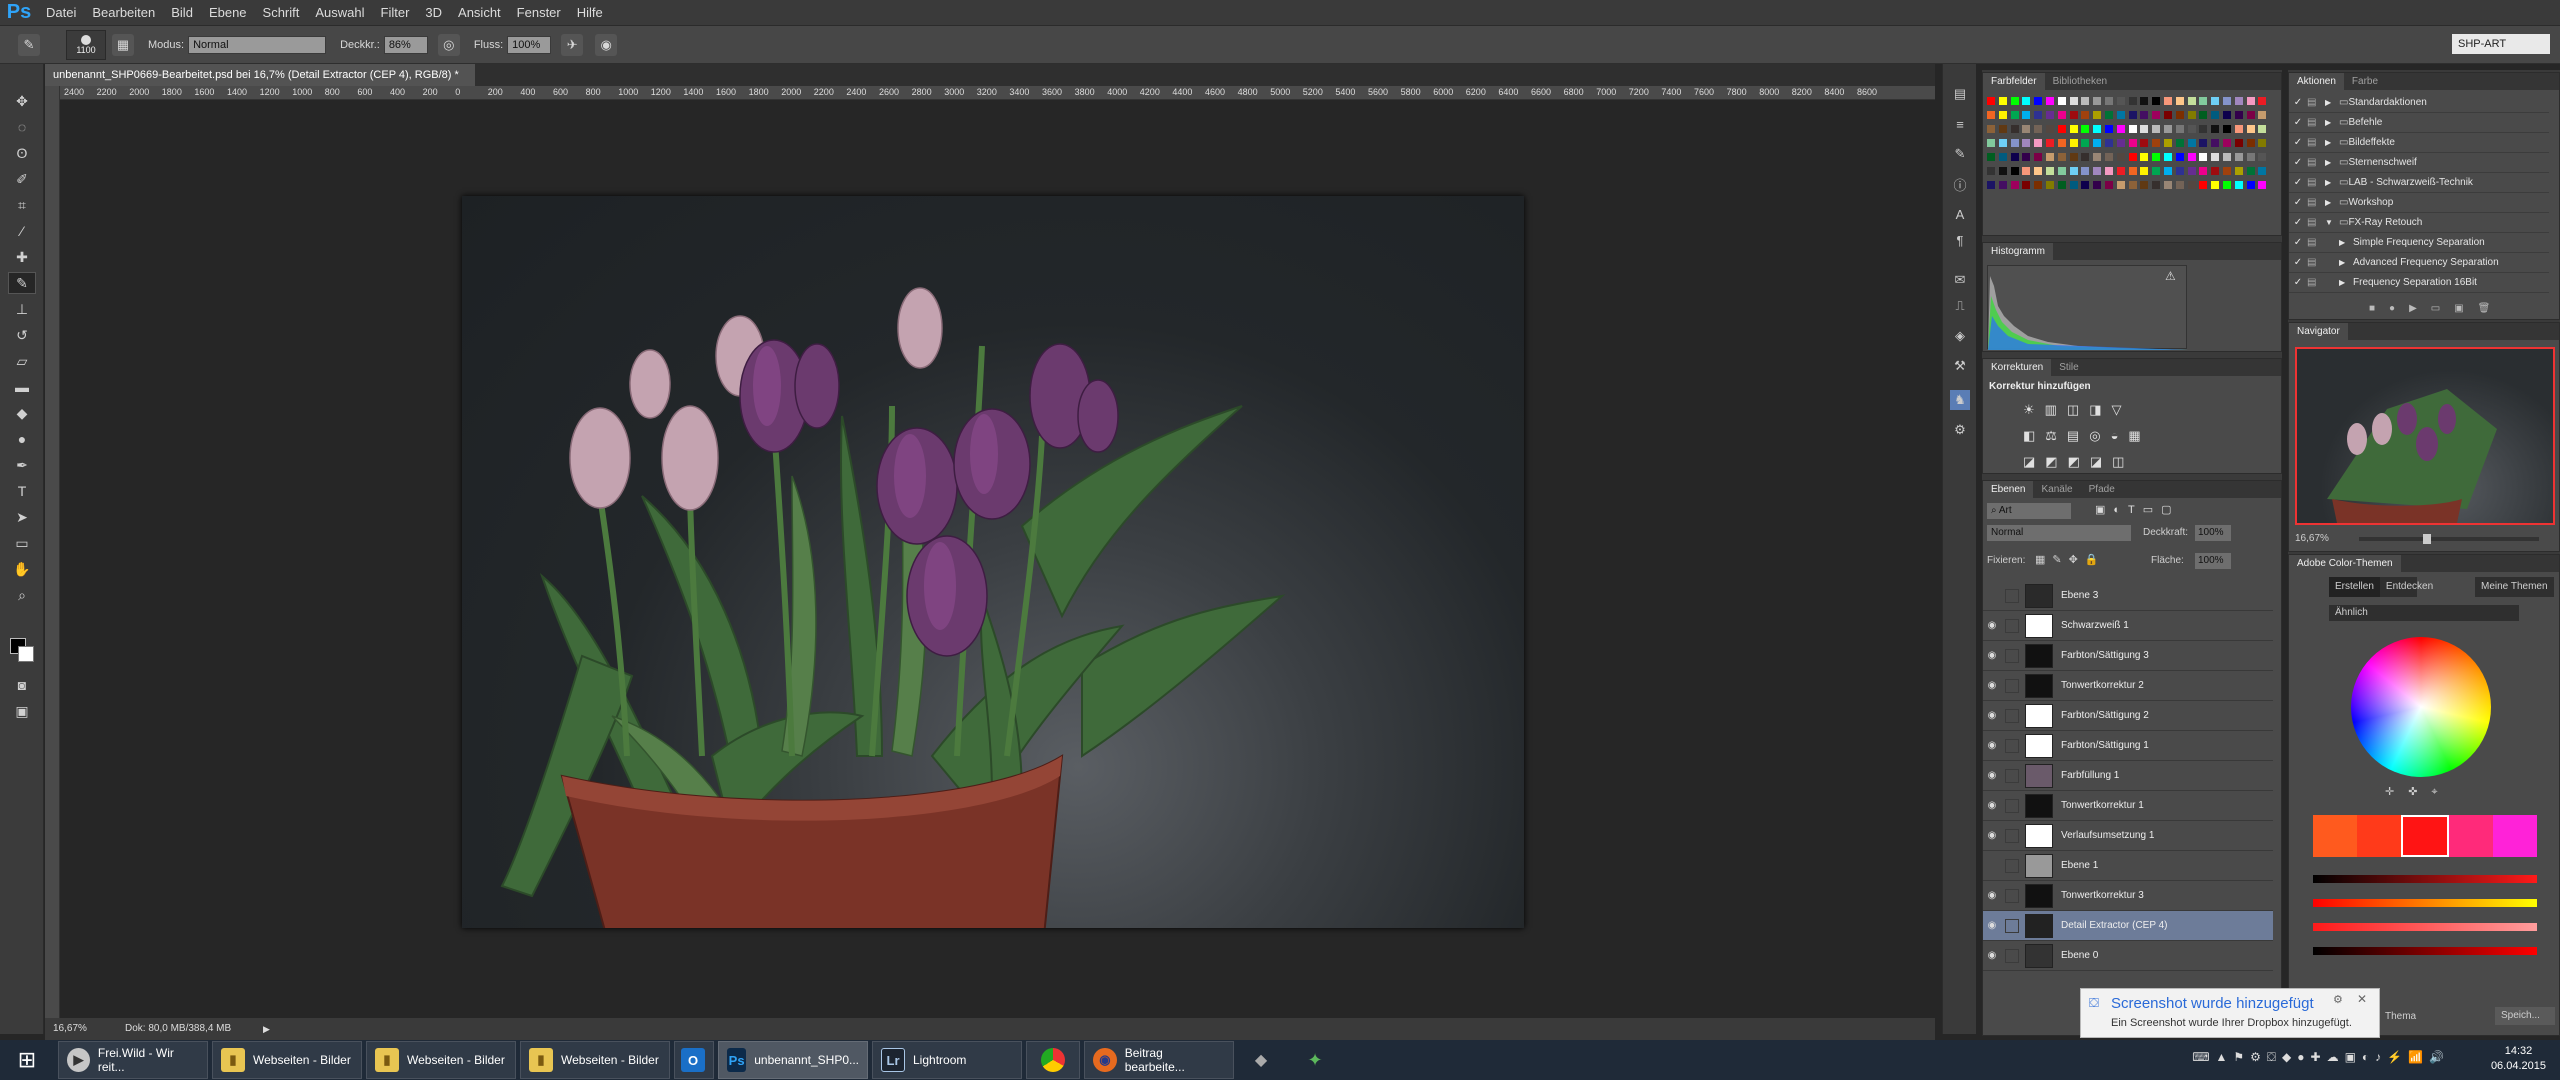 This screenshot has height=1080, width=2560. What do you see at coordinates (70, 1029) in the screenshot?
I see `zoom-level: 16,67%` at bounding box center [70, 1029].